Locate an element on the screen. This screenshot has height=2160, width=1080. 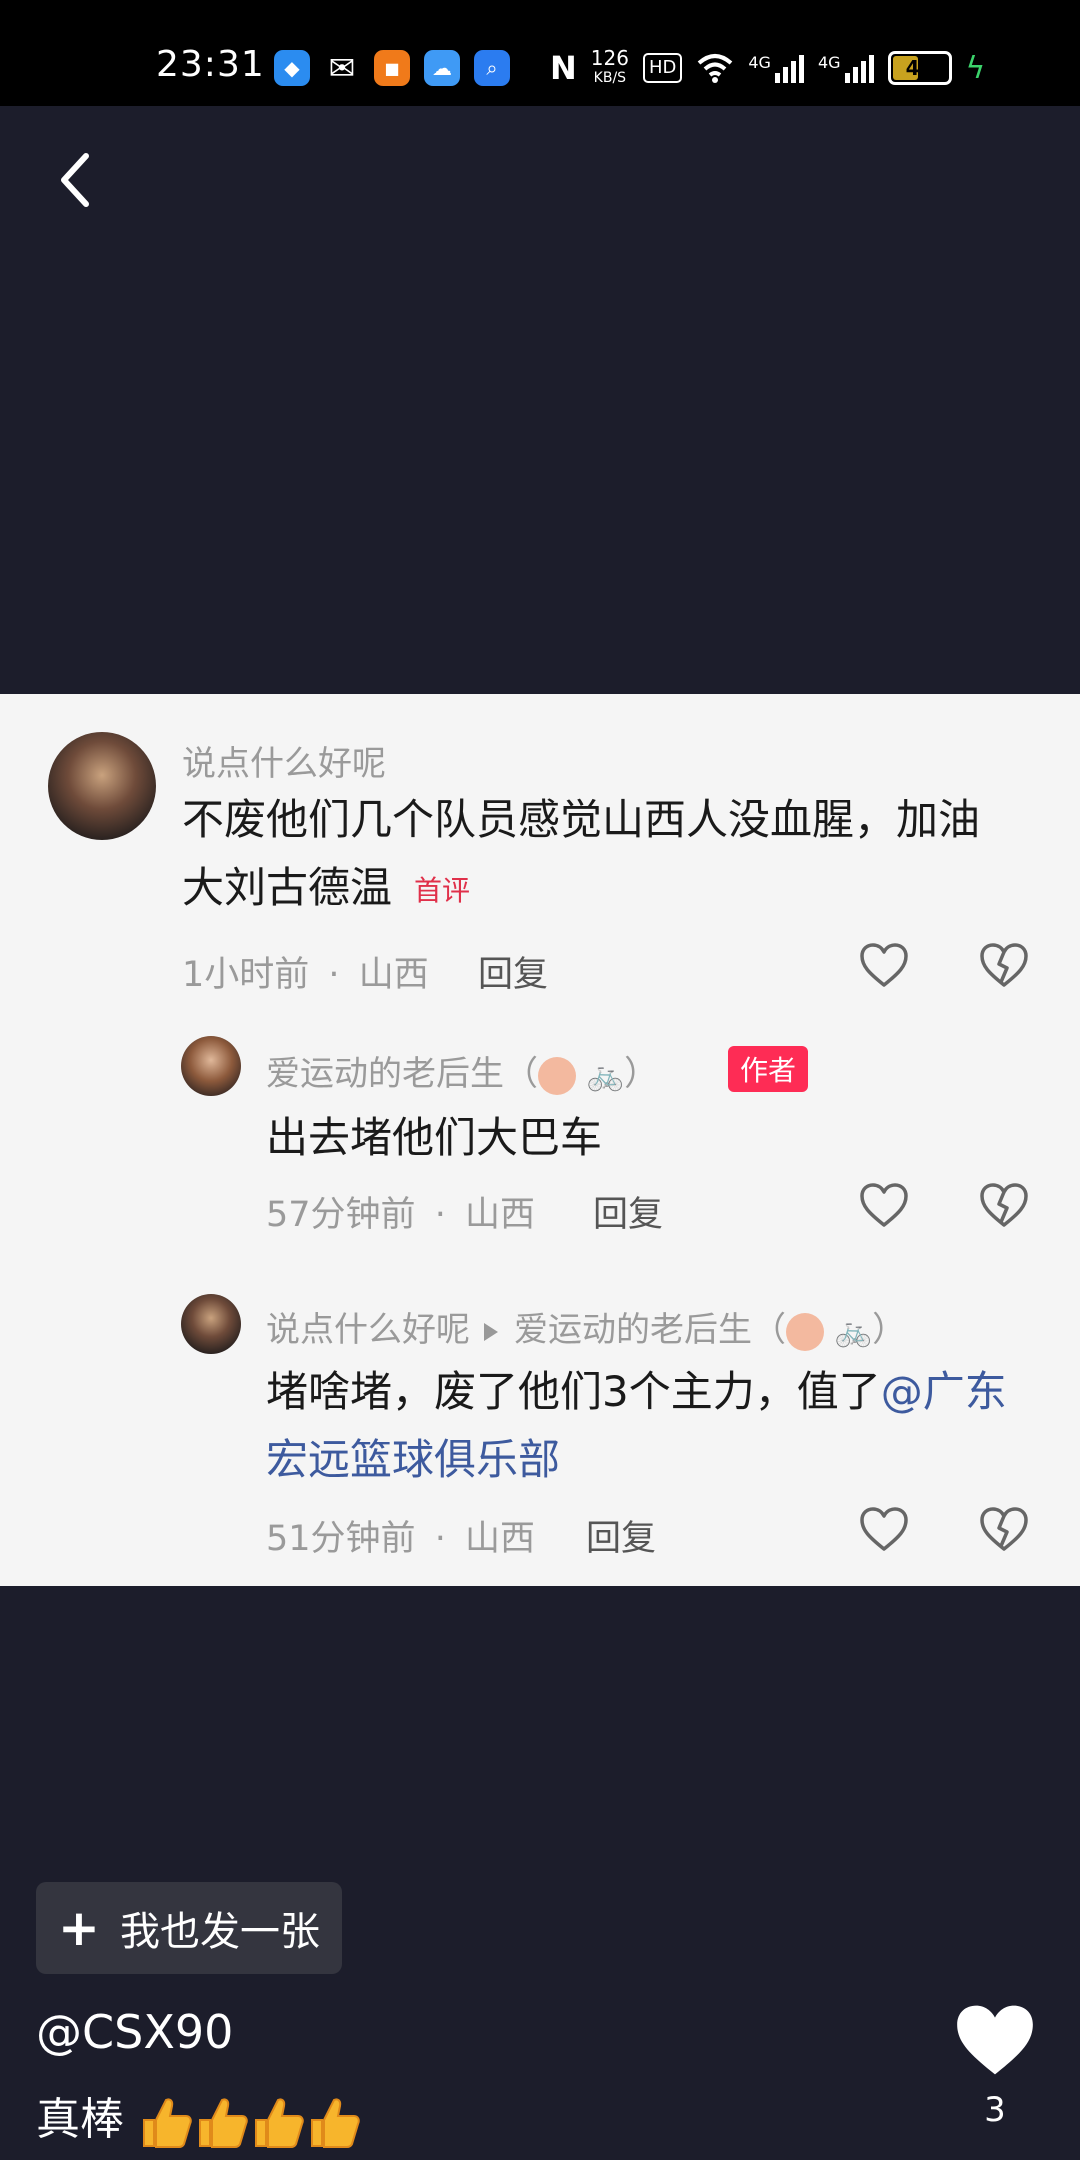
wechat-icon: ✉ is located at coordinates (342, 68).